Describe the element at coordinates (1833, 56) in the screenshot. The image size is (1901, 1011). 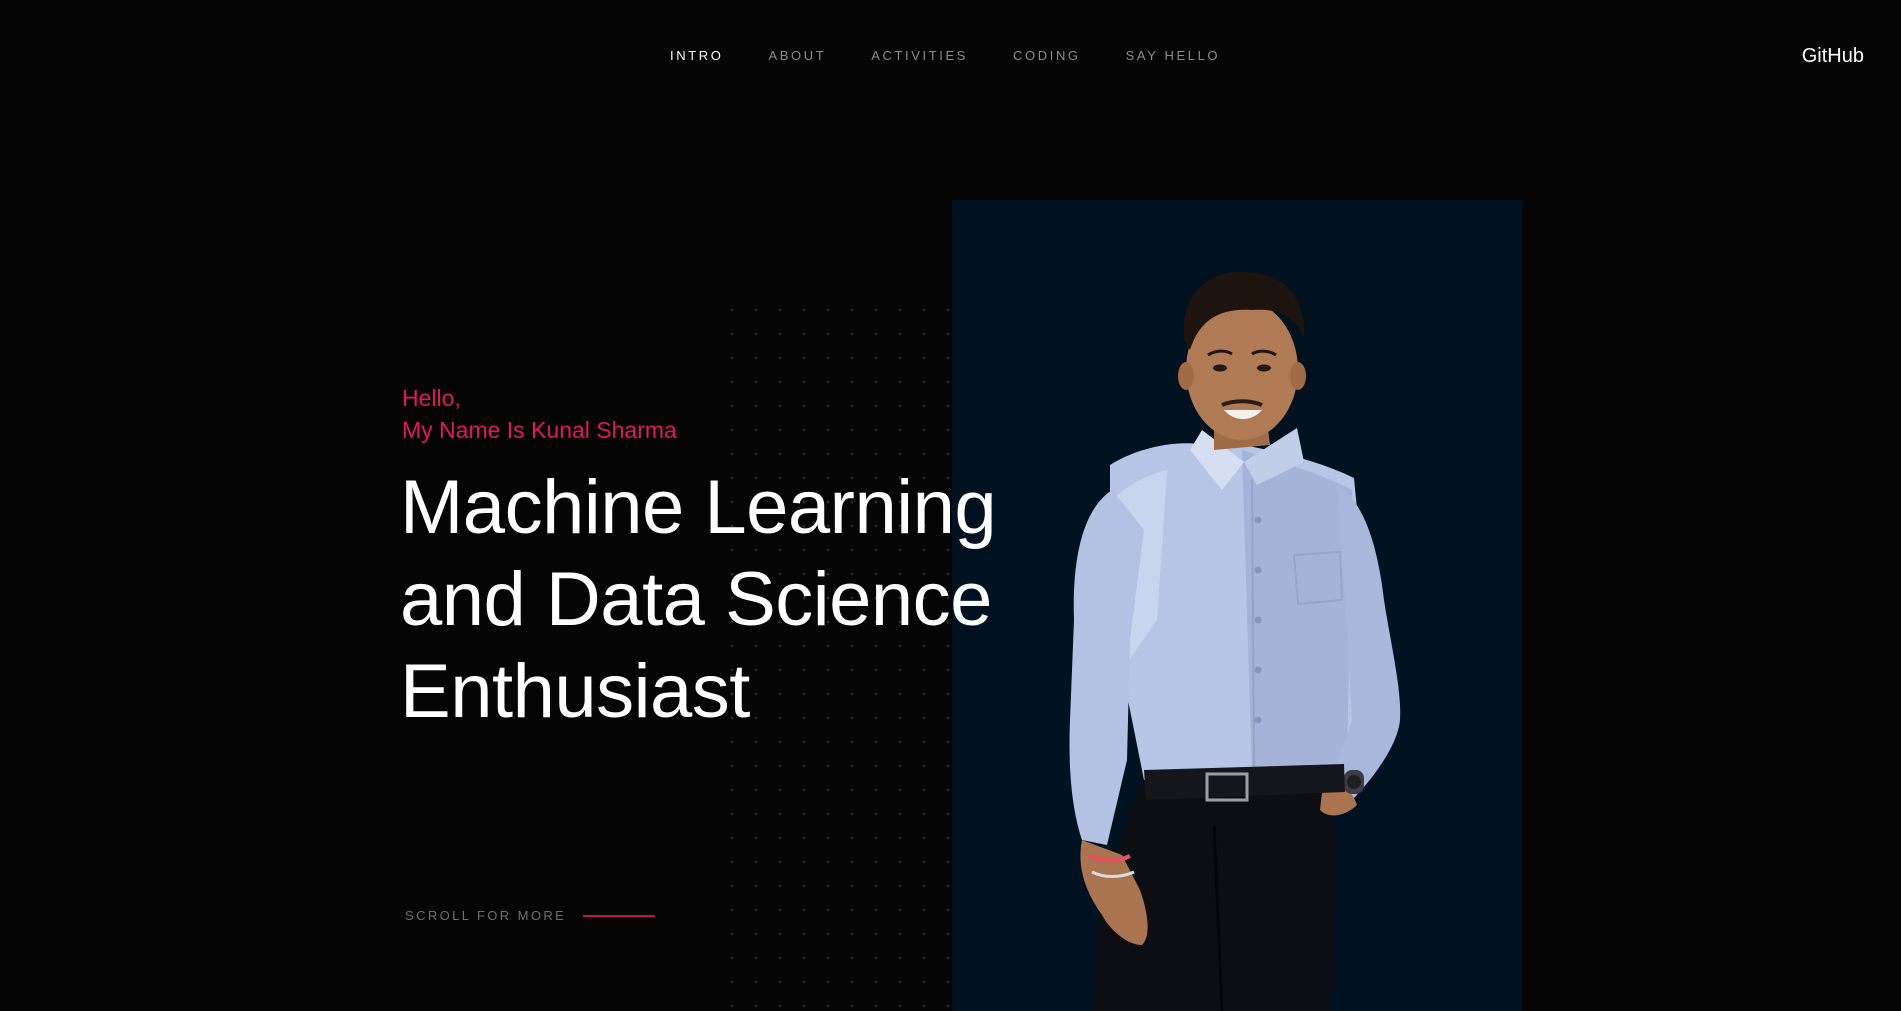
I see `github-link: GitHub` at that location.